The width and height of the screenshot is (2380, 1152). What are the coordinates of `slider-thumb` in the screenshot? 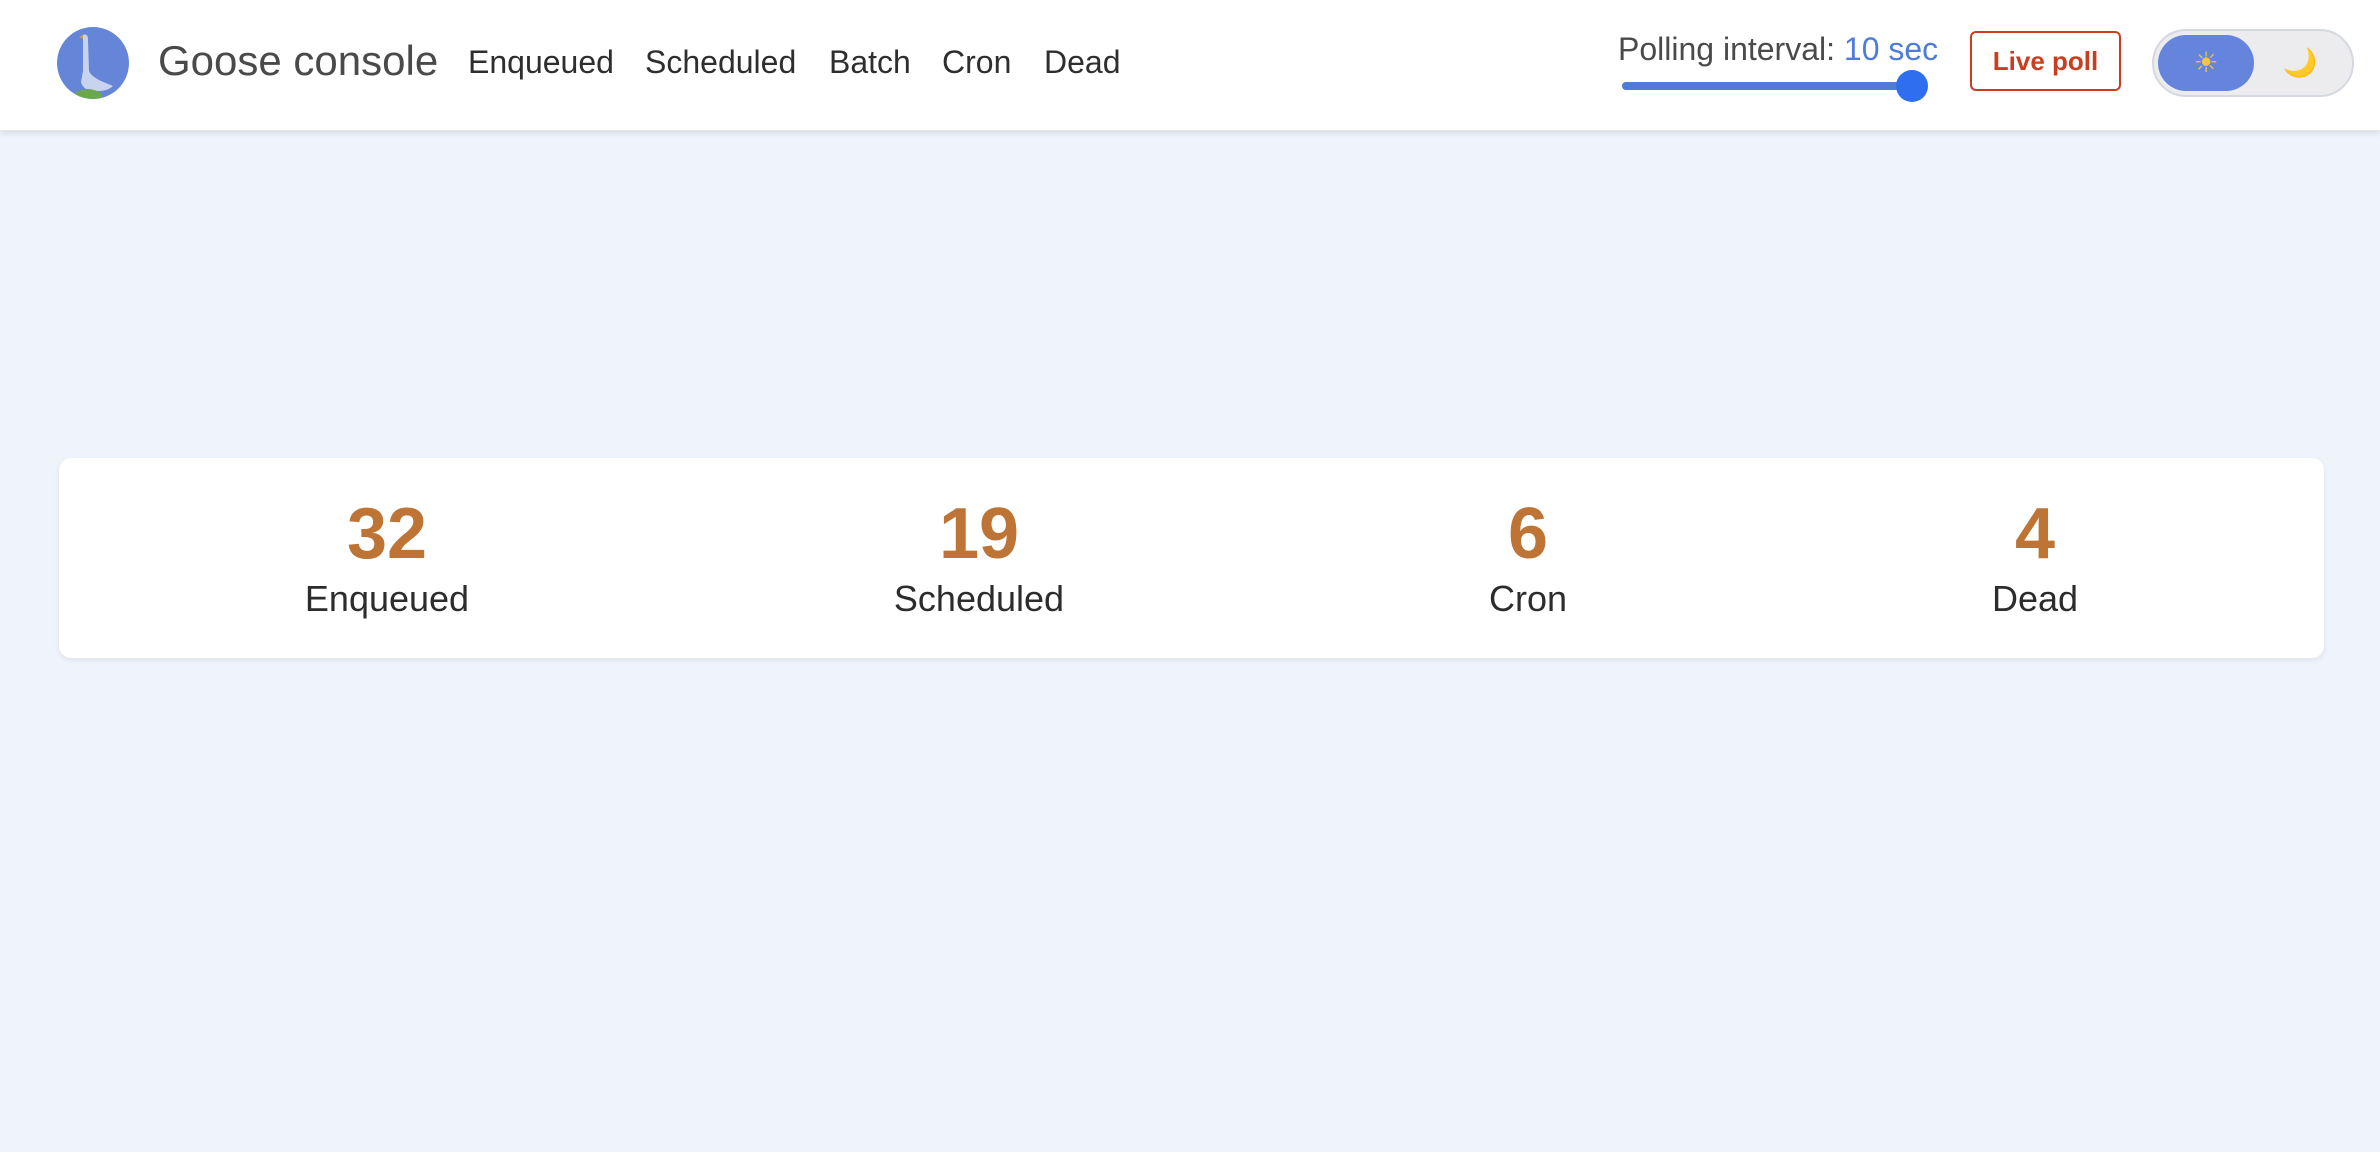 It's located at (1912, 86).